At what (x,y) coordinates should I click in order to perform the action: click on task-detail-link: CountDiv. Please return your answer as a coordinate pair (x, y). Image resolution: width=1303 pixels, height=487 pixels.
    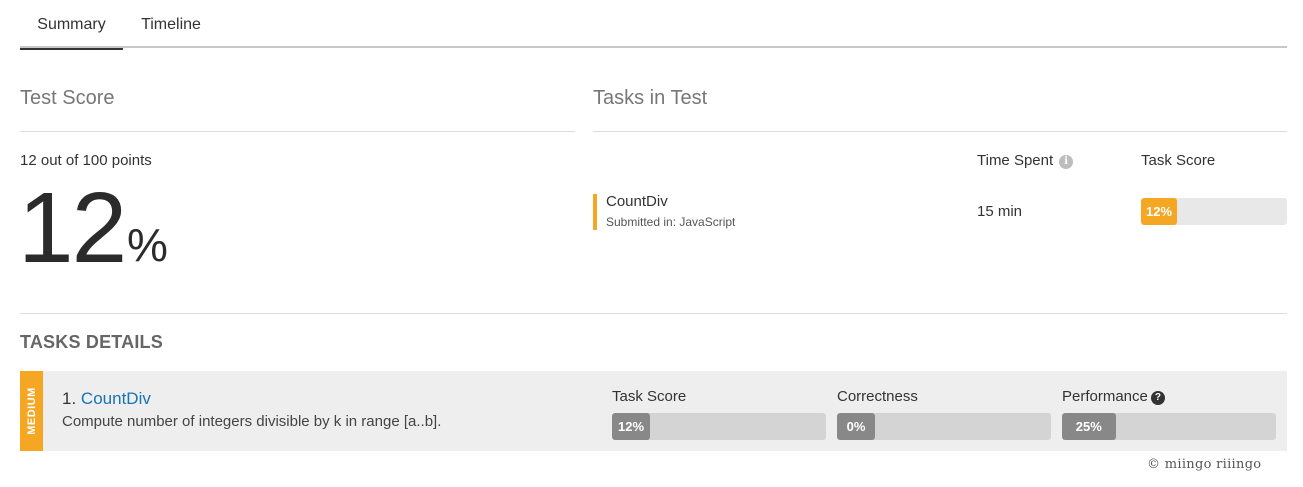
    Looking at the image, I should click on (116, 398).